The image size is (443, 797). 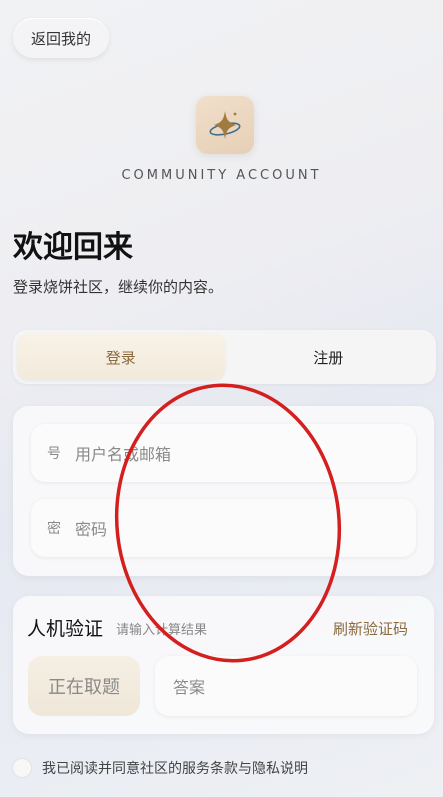 I want to click on captcha-answer-input: 答案, so click(x=286, y=686).